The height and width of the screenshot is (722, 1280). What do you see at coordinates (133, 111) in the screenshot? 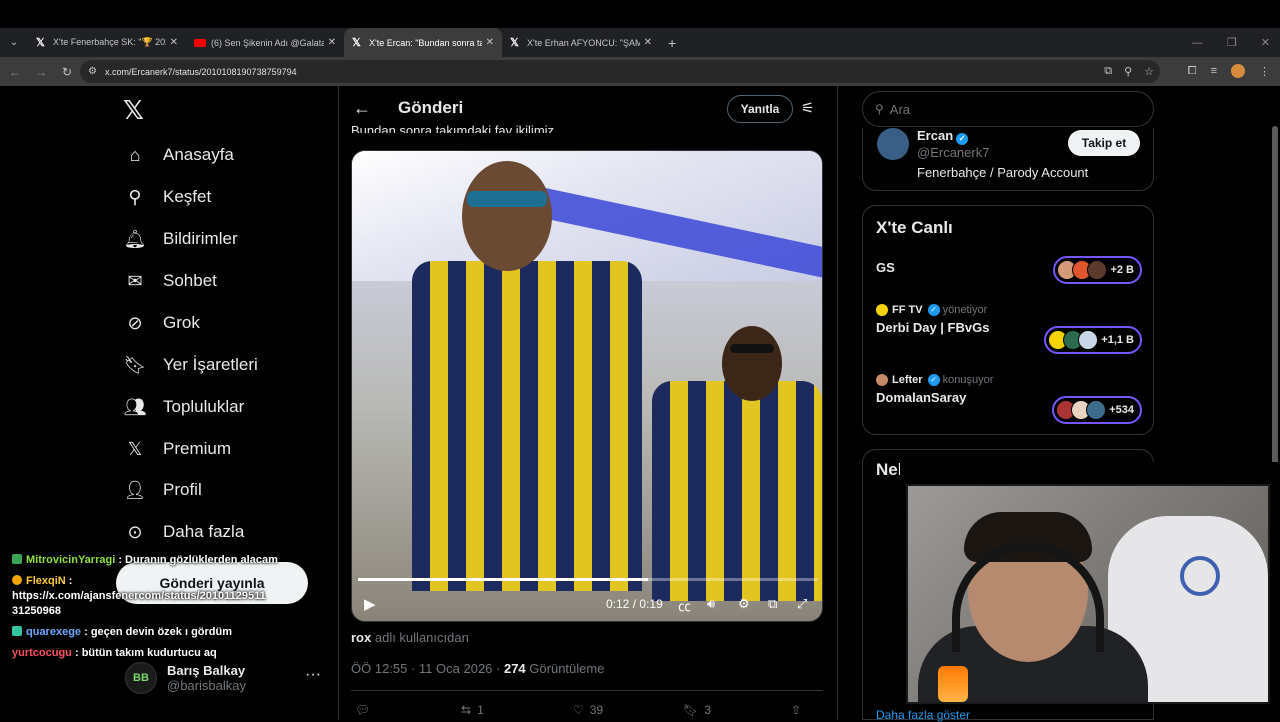
I see `x-logo-icon: 𝕏` at bounding box center [133, 111].